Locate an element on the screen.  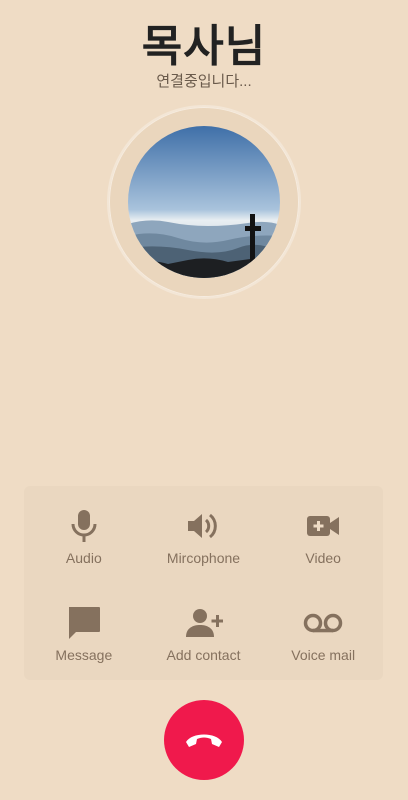
message-icon is located at coordinates (84, 623).